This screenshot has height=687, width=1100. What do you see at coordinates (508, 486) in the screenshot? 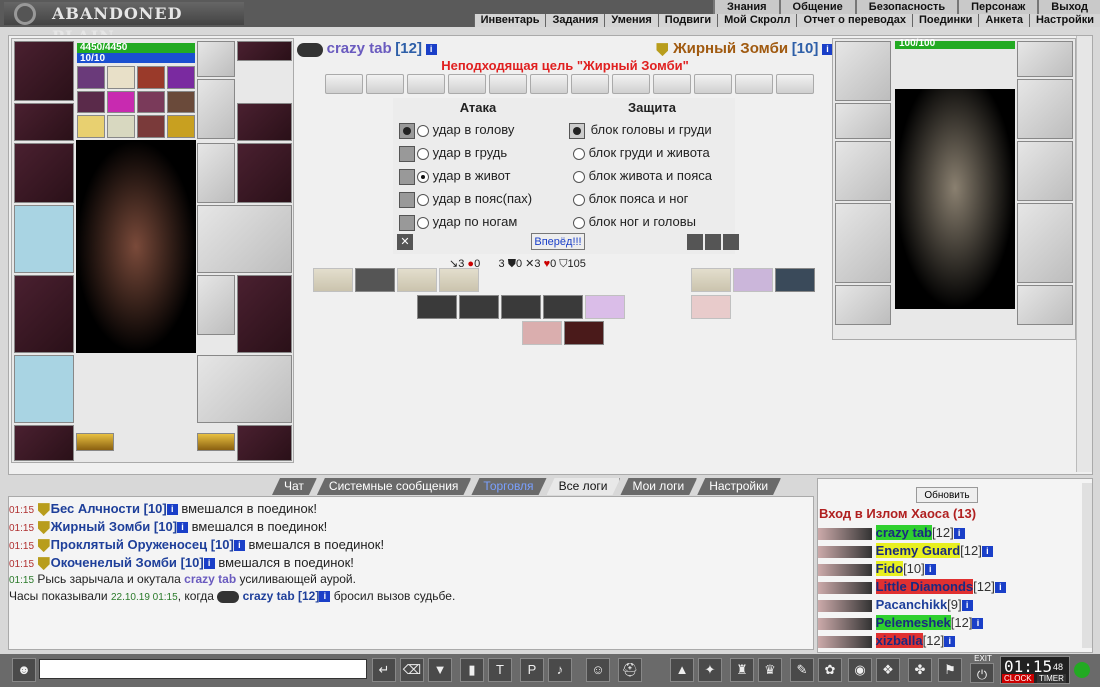
I see `tab-trade: Торговля` at bounding box center [508, 486].